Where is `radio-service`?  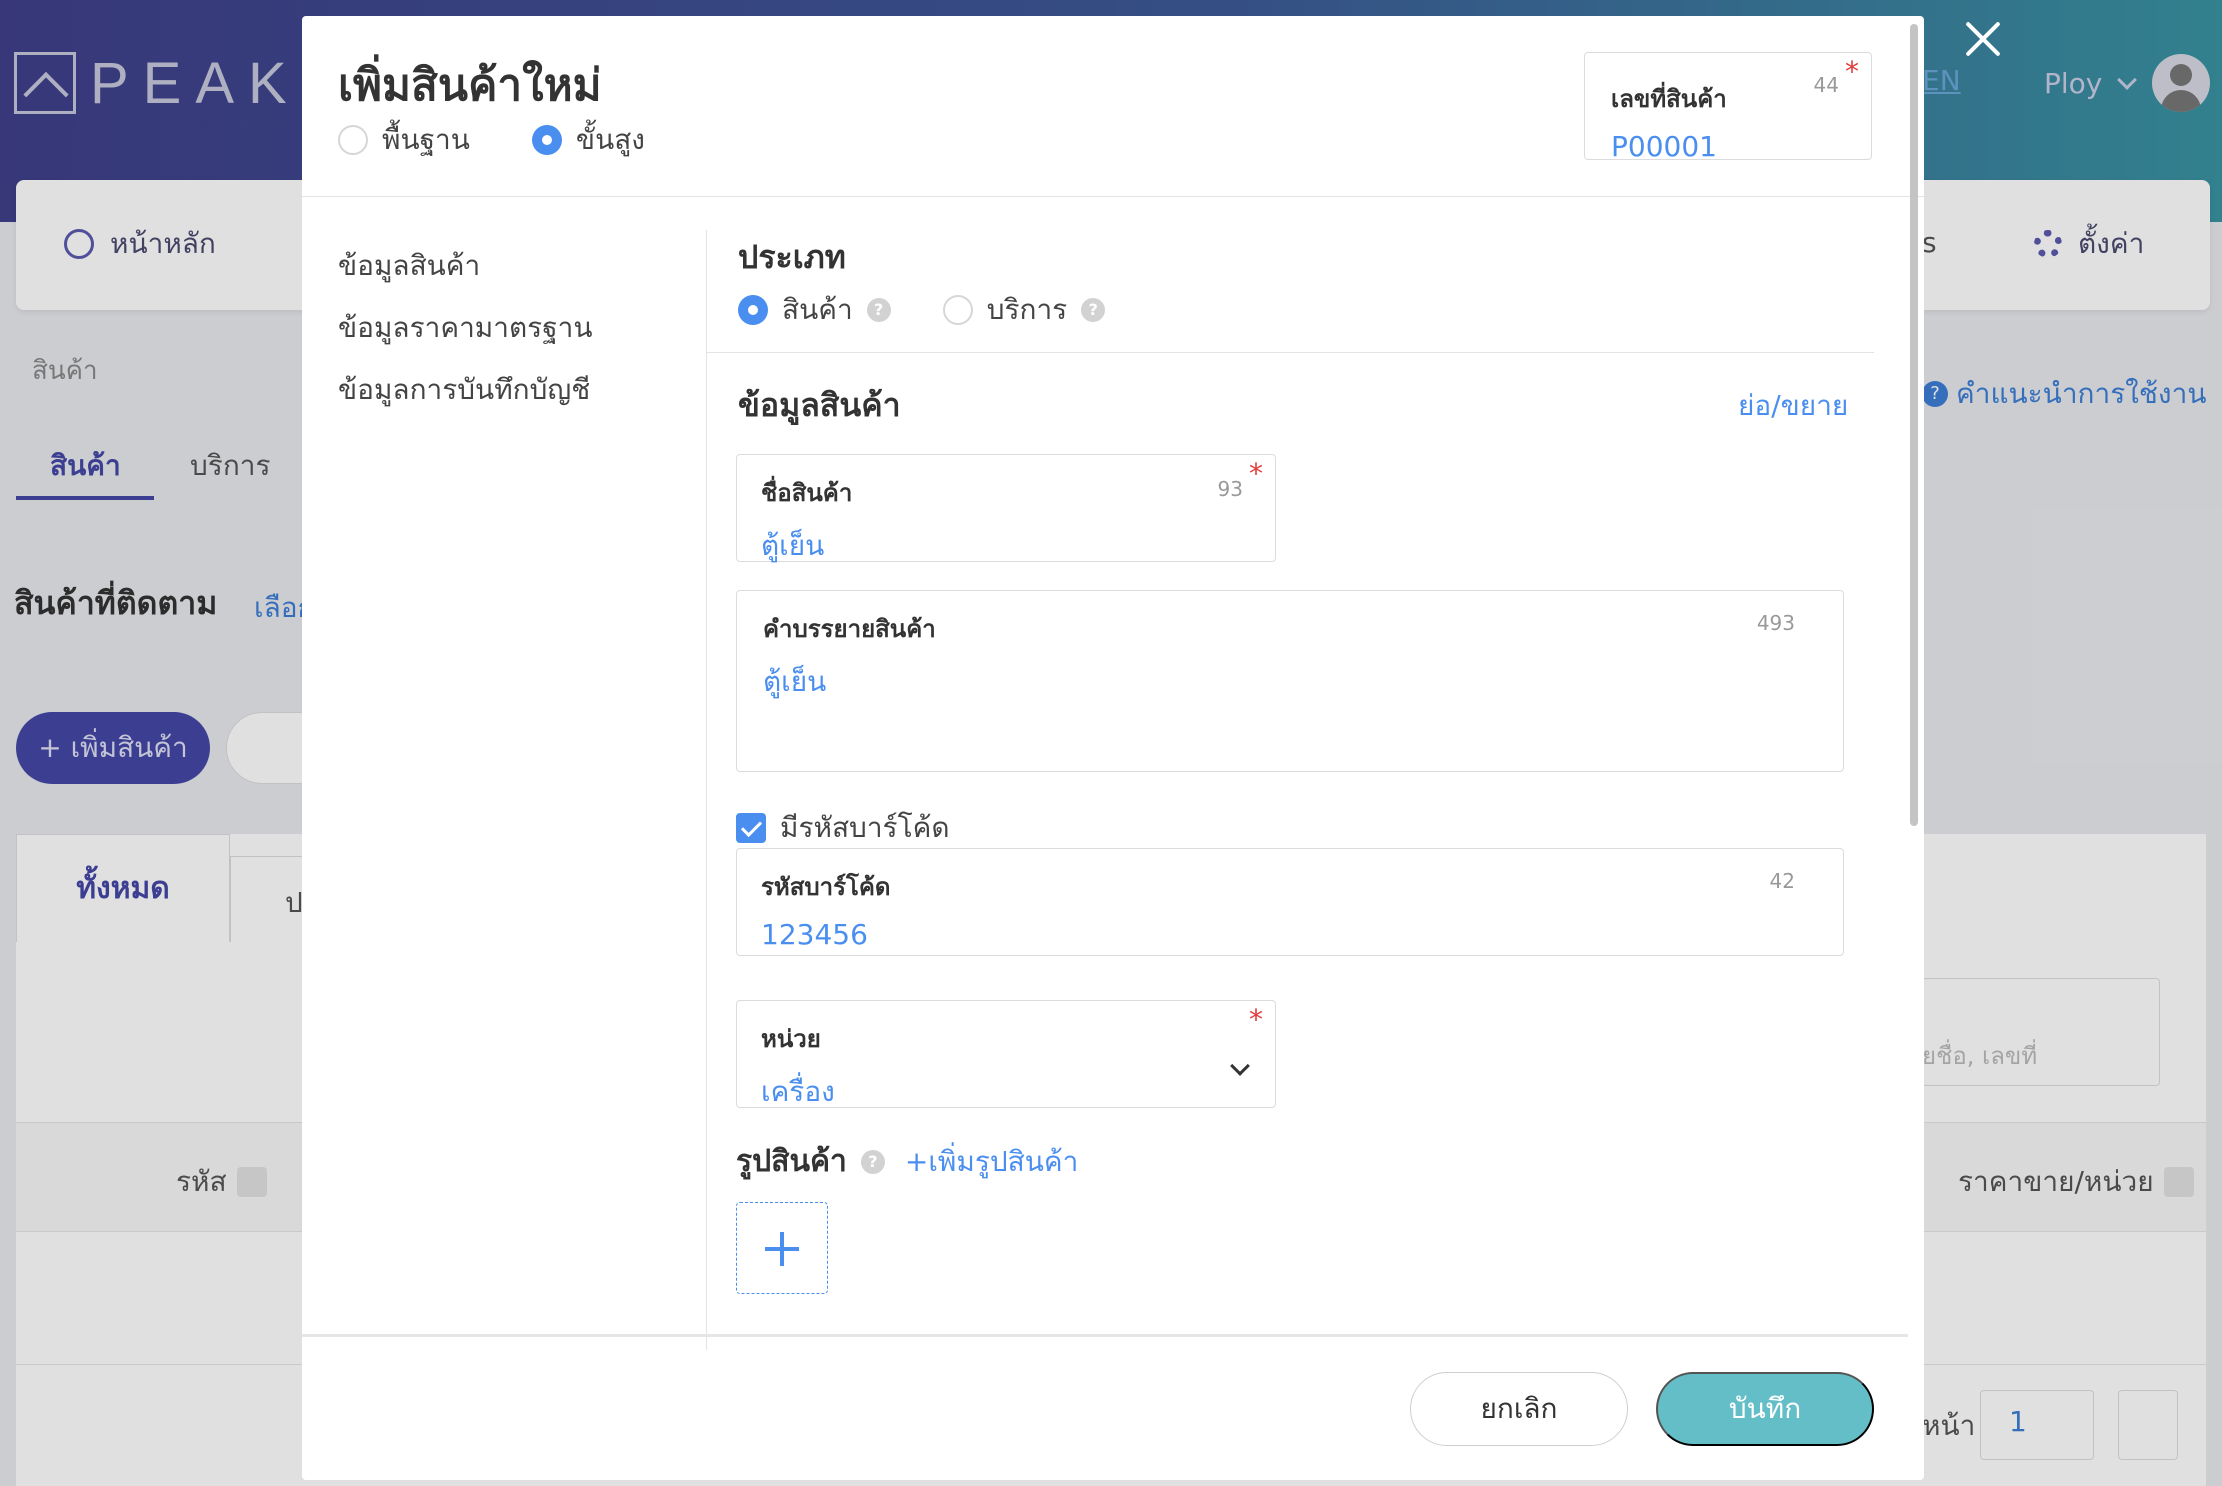
radio-service is located at coordinates (957, 310).